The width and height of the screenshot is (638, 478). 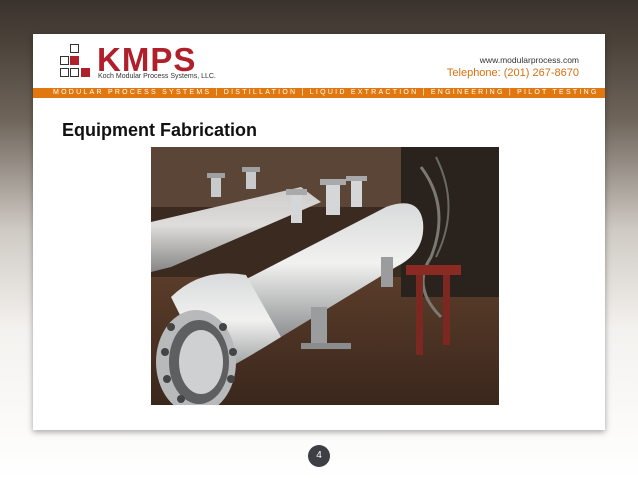 What do you see at coordinates (319, 456) in the screenshot?
I see `page-number-badge: 4` at bounding box center [319, 456].